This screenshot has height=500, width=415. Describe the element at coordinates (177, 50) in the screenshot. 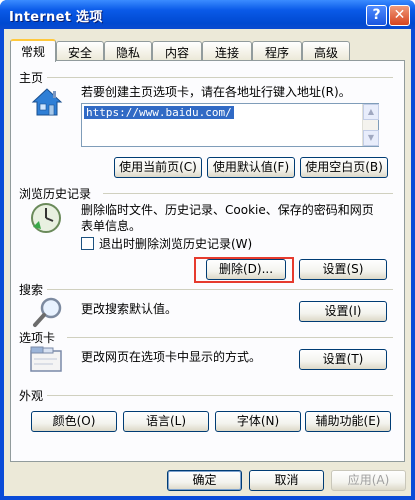

I see `tab-content: 内容` at that location.